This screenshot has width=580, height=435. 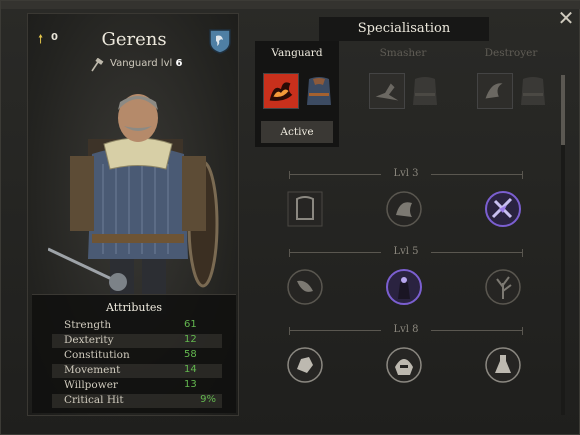 I want to click on lightning-perk-icon, so click(x=503, y=209).